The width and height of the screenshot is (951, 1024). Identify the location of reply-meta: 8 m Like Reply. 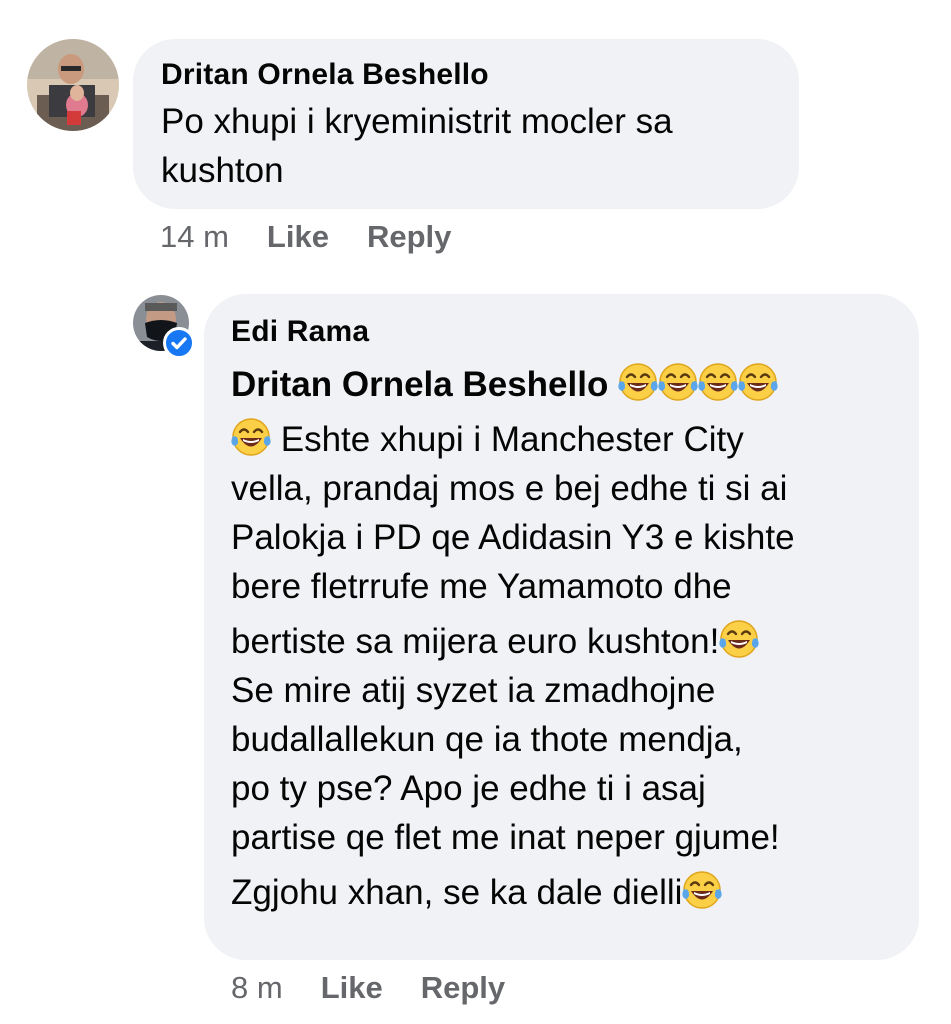
(368, 988).